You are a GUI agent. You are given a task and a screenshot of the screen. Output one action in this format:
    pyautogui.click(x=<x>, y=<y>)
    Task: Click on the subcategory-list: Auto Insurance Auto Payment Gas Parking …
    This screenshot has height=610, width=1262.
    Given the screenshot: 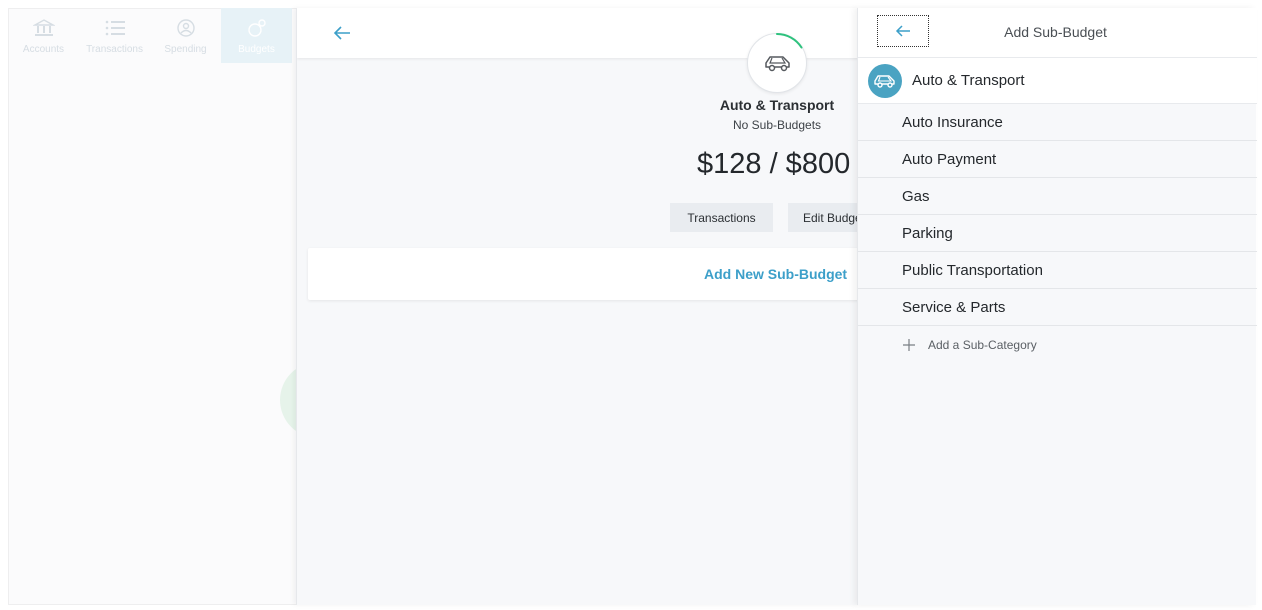 What is the action you would take?
    pyautogui.click(x=1057, y=215)
    